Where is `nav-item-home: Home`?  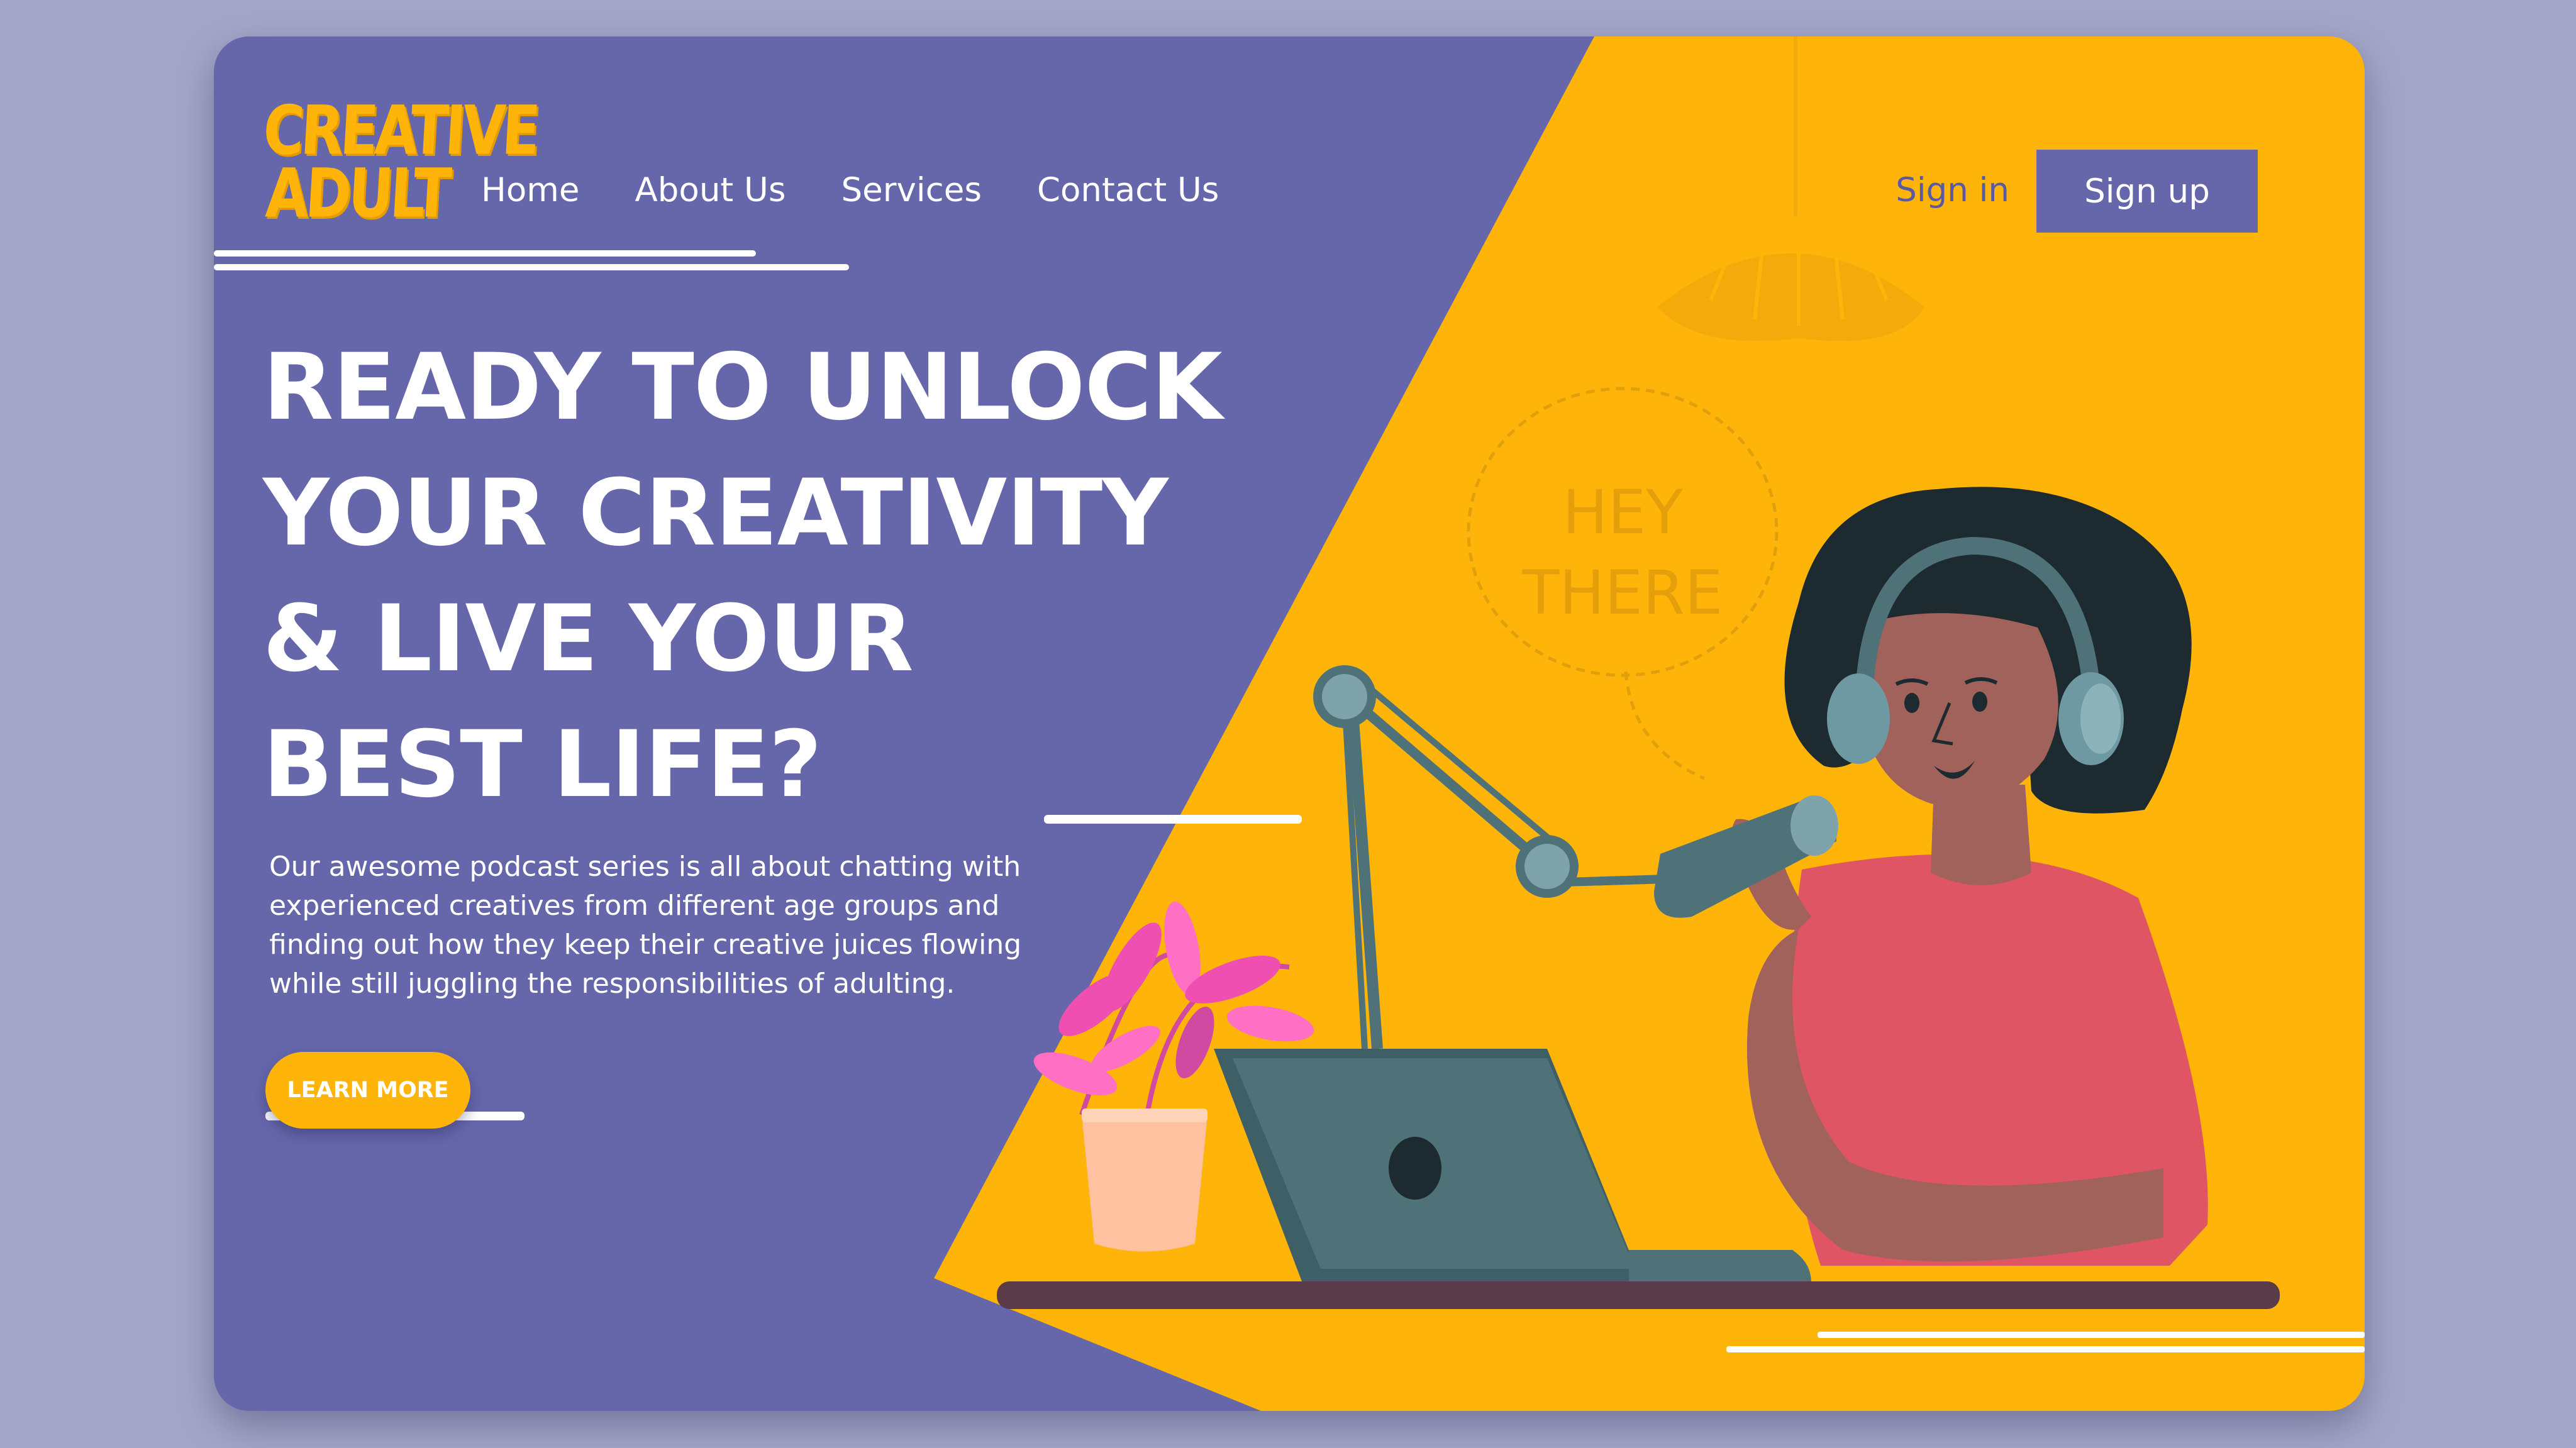
nav-item-home: Home is located at coordinates (530, 190).